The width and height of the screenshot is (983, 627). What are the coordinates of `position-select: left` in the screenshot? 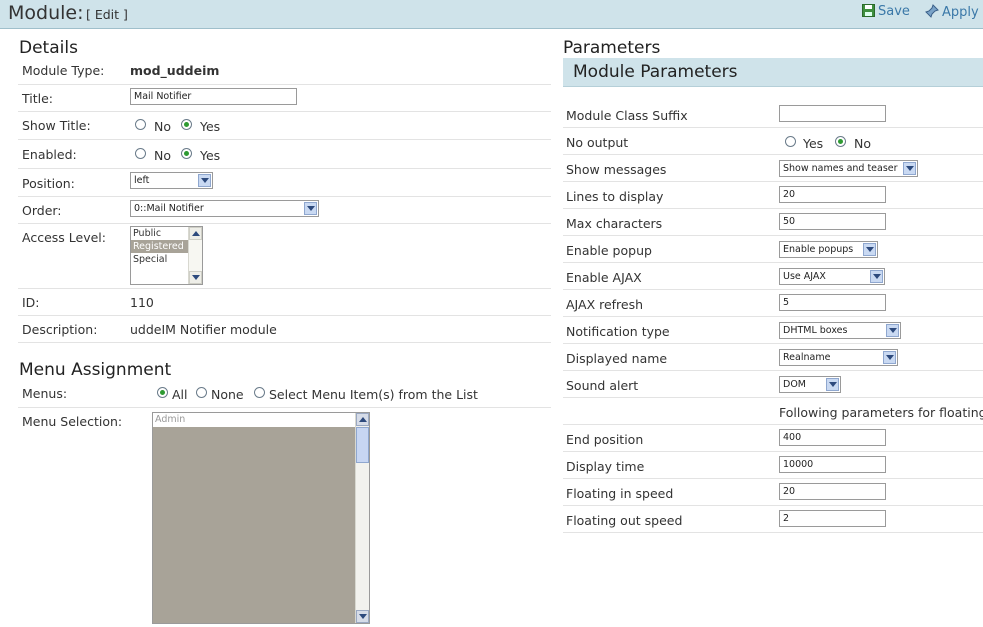 It's located at (171, 180).